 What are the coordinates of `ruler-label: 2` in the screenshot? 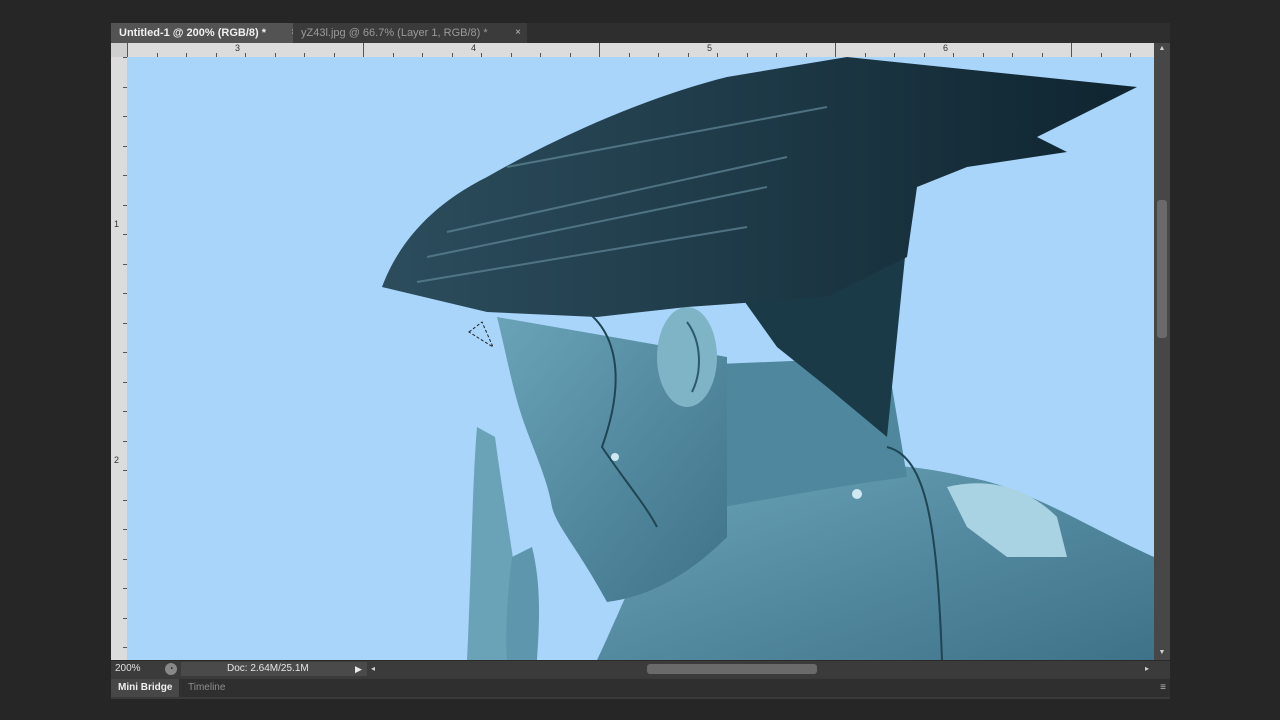 It's located at (117, 460).